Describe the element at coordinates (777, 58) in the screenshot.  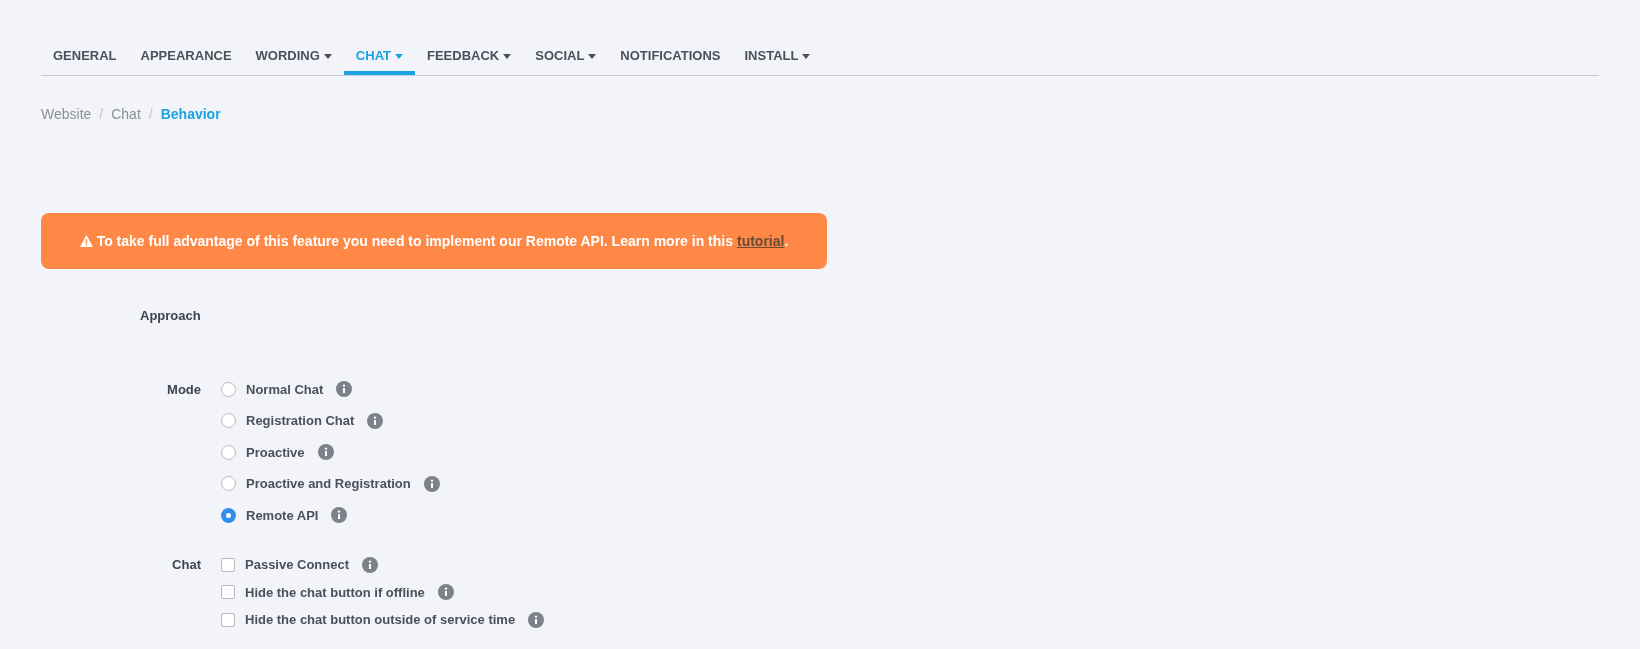
I see `nav-tab: INSTALL` at that location.